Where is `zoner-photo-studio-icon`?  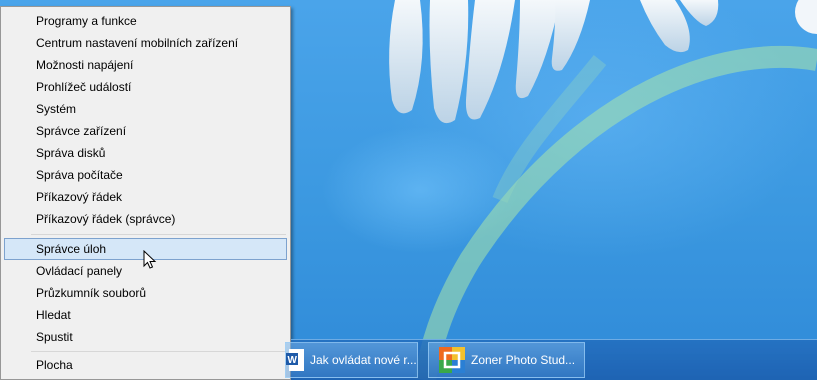
zoner-photo-studio-icon is located at coordinates (452, 360).